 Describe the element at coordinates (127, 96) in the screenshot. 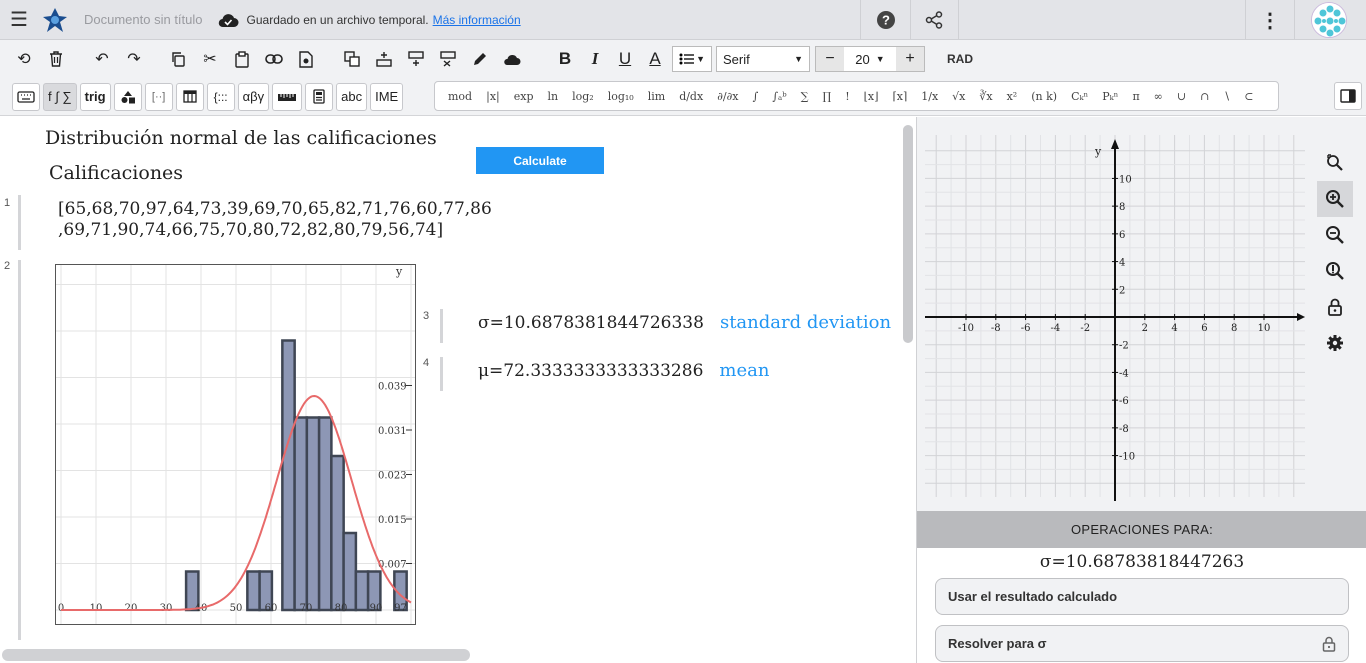

I see `shapes-icon` at that location.